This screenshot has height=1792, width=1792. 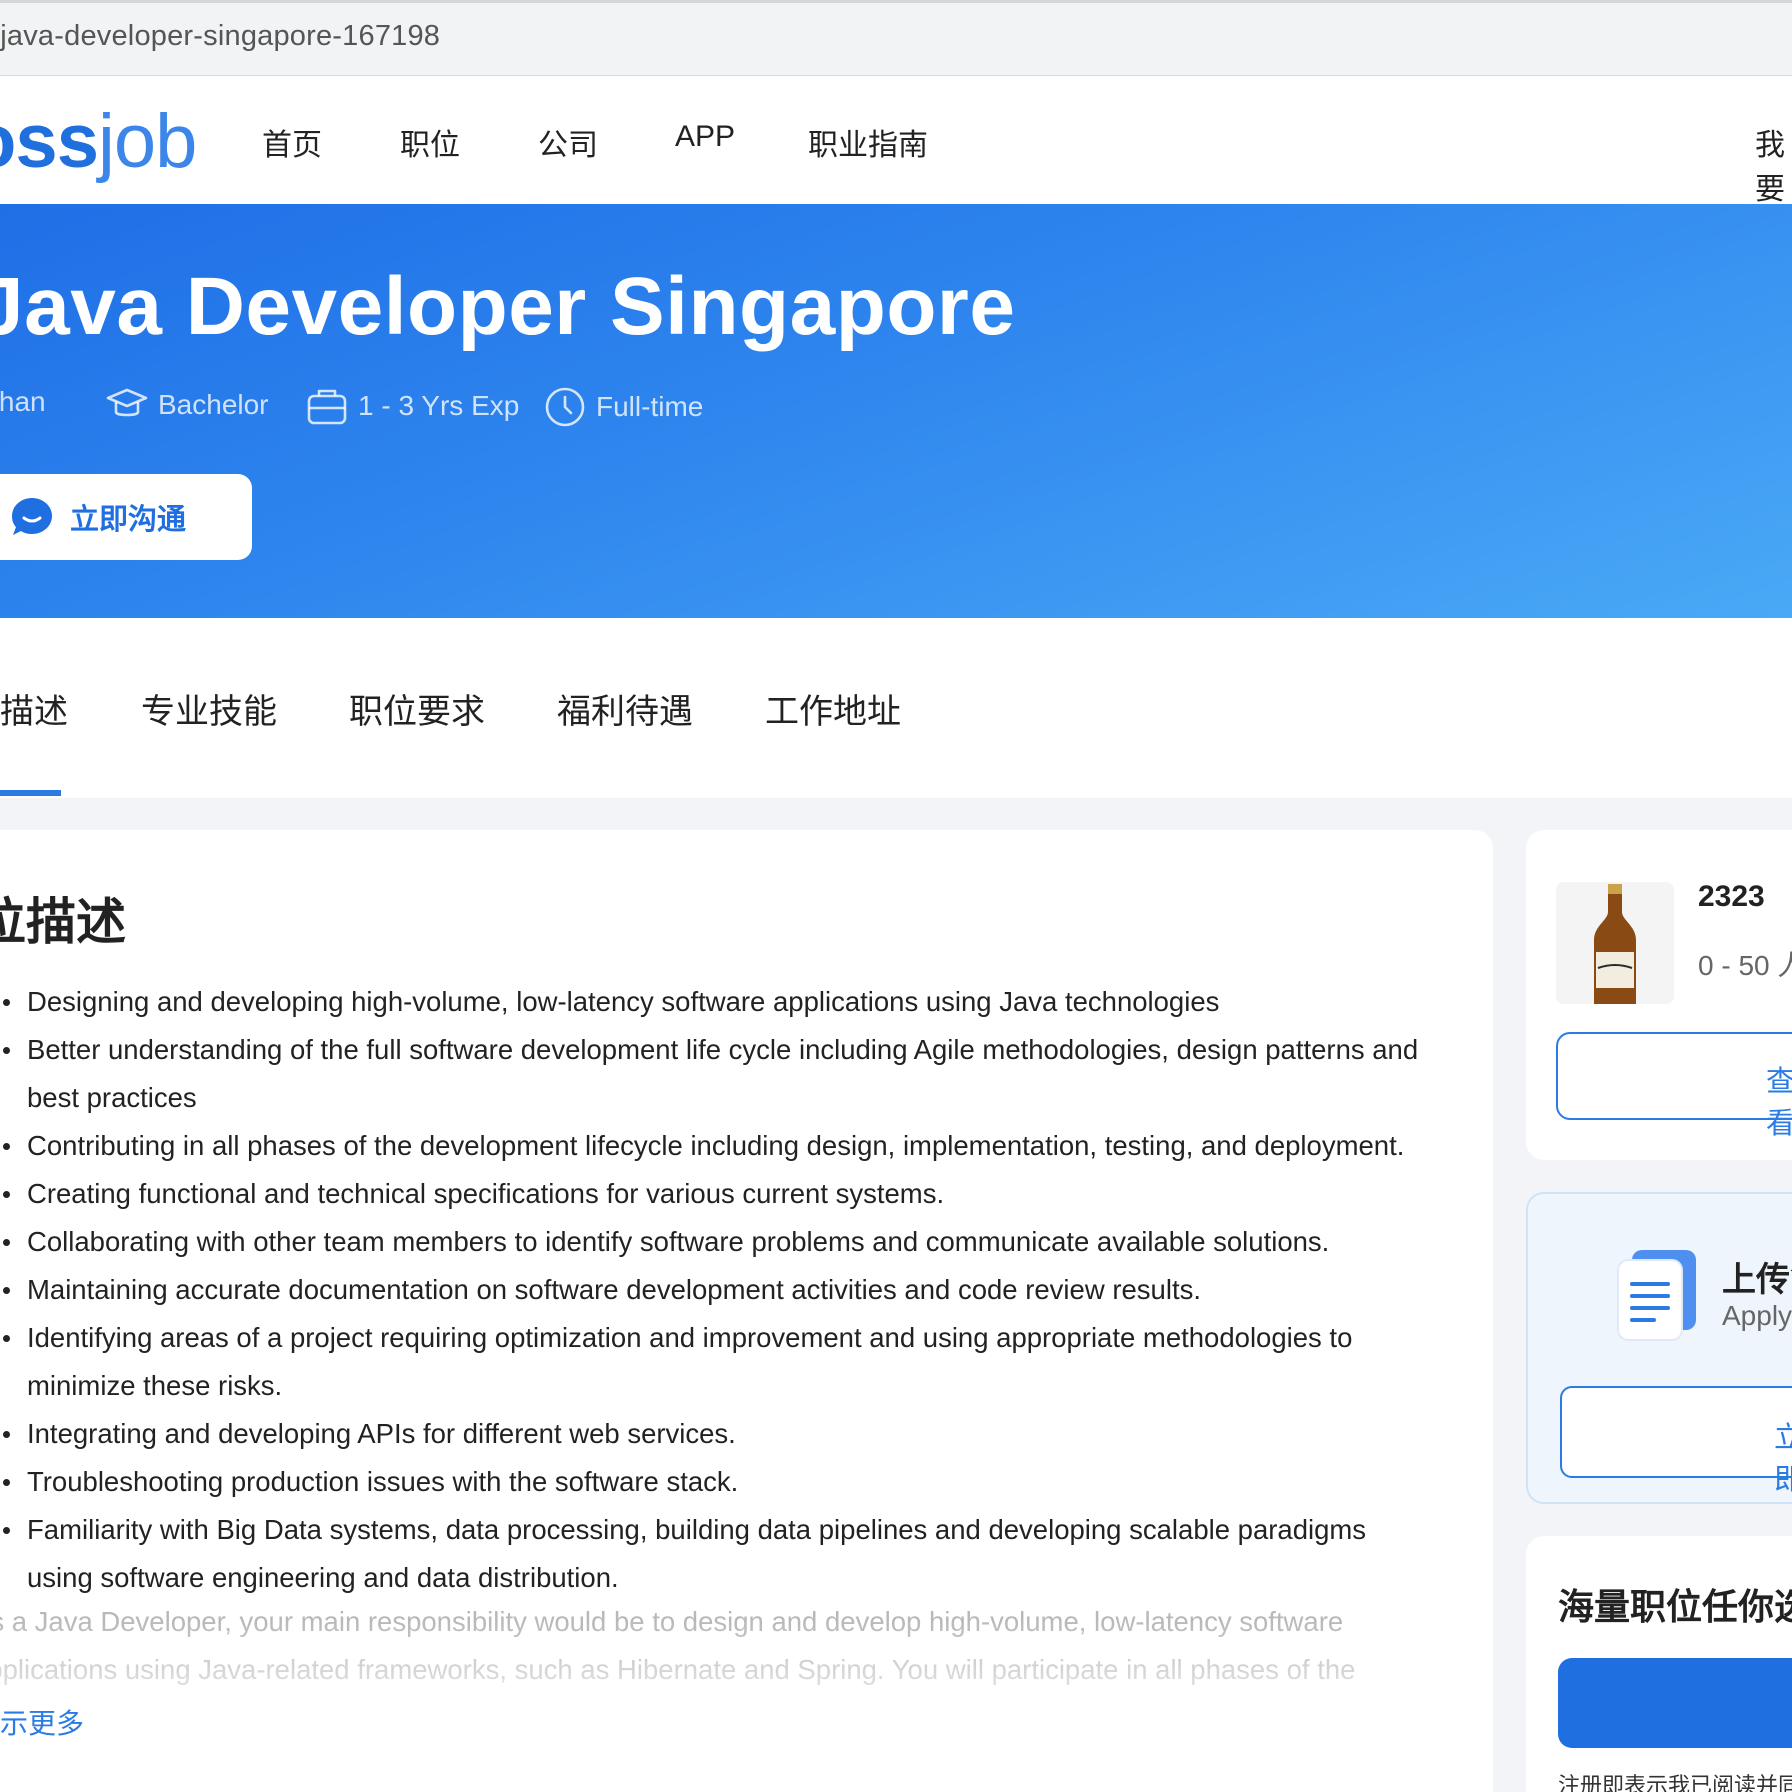 What do you see at coordinates (209, 708) in the screenshot?
I see `tab-skills: 专业技能` at bounding box center [209, 708].